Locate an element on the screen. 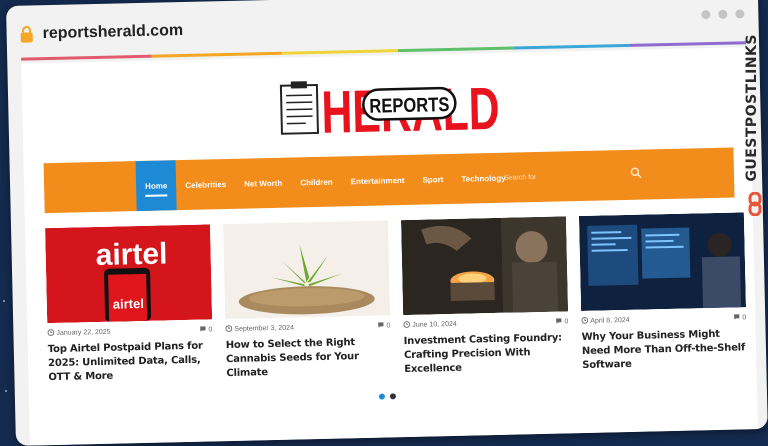 The image size is (768, 446). address-bar: reportsherald.com is located at coordinates (100, 33).